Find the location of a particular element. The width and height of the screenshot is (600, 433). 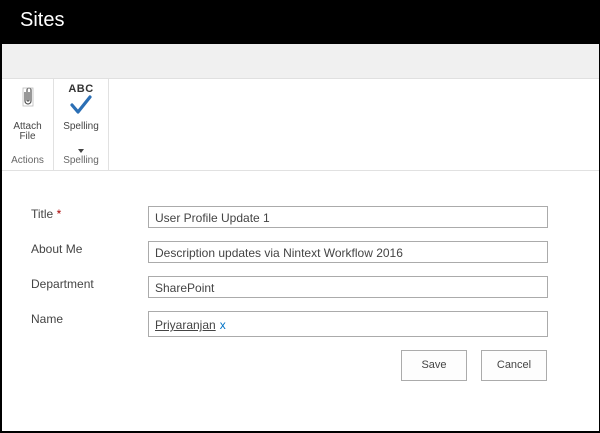

abc-icon-text: ABC is located at coordinates (81, 89).